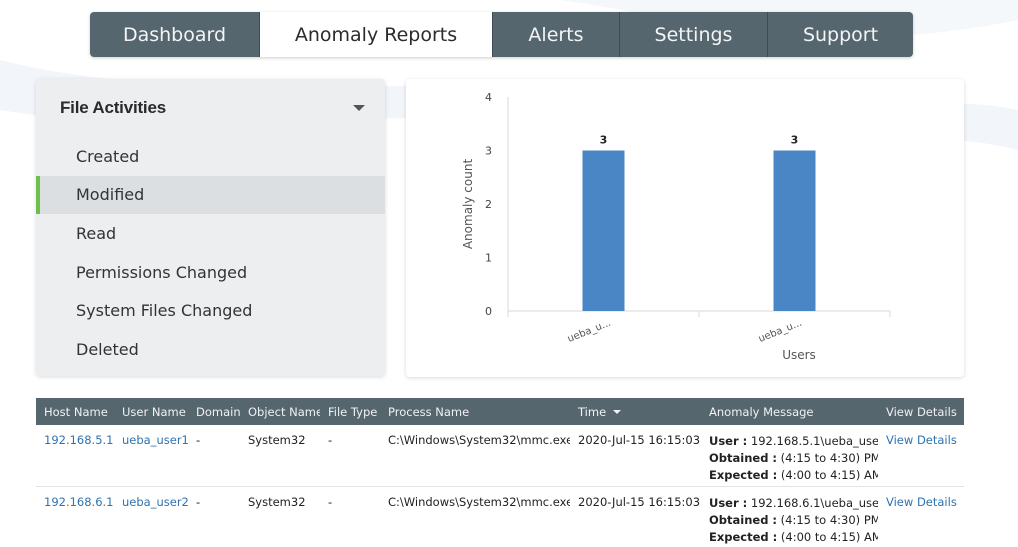  Describe the element at coordinates (376, 34) in the screenshot. I see `tab-anomaly-reports: Anomaly Reports` at that location.